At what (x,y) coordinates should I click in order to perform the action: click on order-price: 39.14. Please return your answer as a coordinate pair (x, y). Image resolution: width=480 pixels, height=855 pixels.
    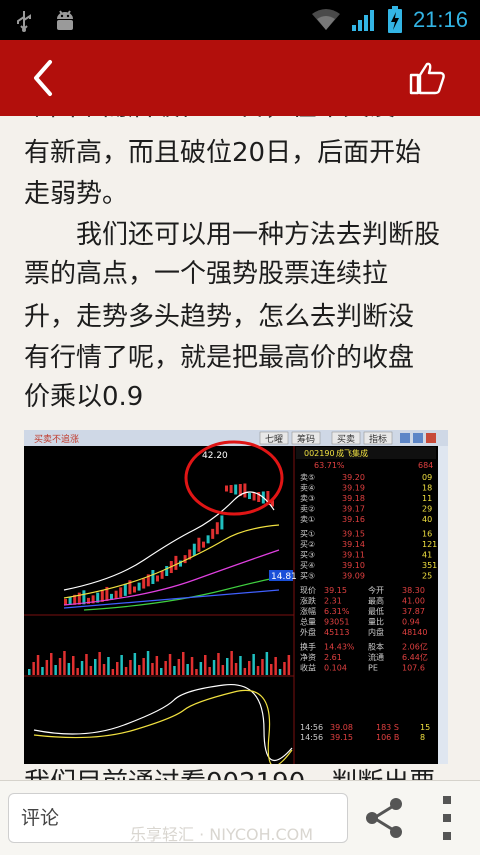
    Looking at the image, I should click on (353, 544).